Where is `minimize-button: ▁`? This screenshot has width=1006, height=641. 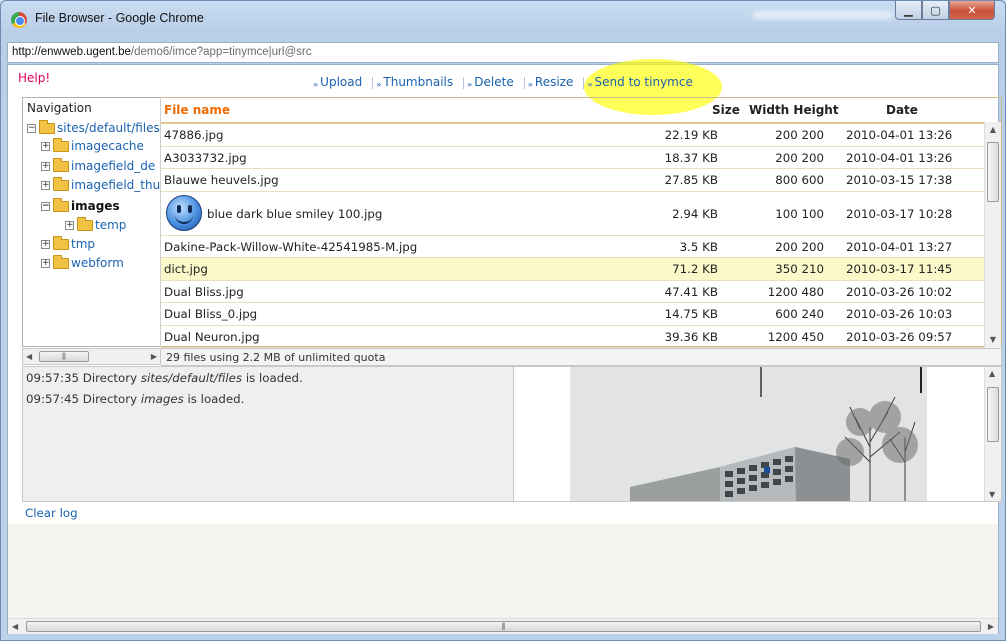 minimize-button: ▁ is located at coordinates (908, 10).